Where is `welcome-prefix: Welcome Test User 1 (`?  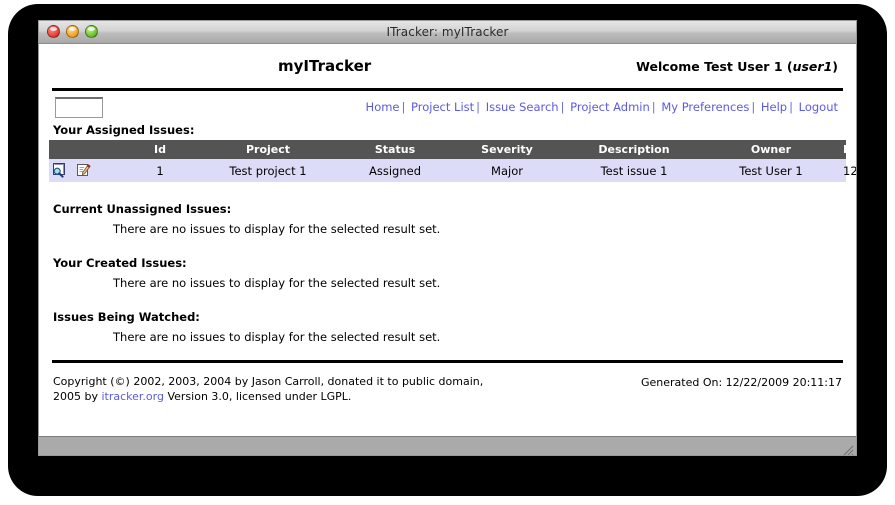
welcome-prefix: Welcome Test User 1 ( is located at coordinates (714, 66).